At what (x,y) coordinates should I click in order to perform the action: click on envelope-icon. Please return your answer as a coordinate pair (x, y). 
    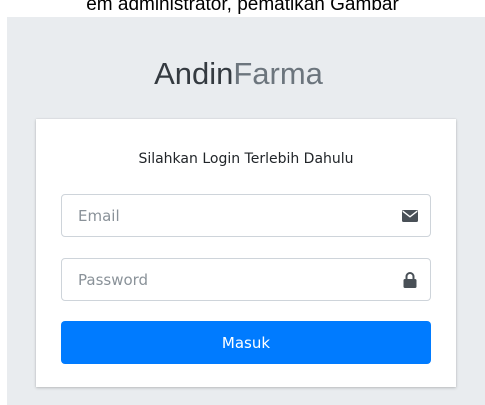
    Looking at the image, I should click on (410, 215).